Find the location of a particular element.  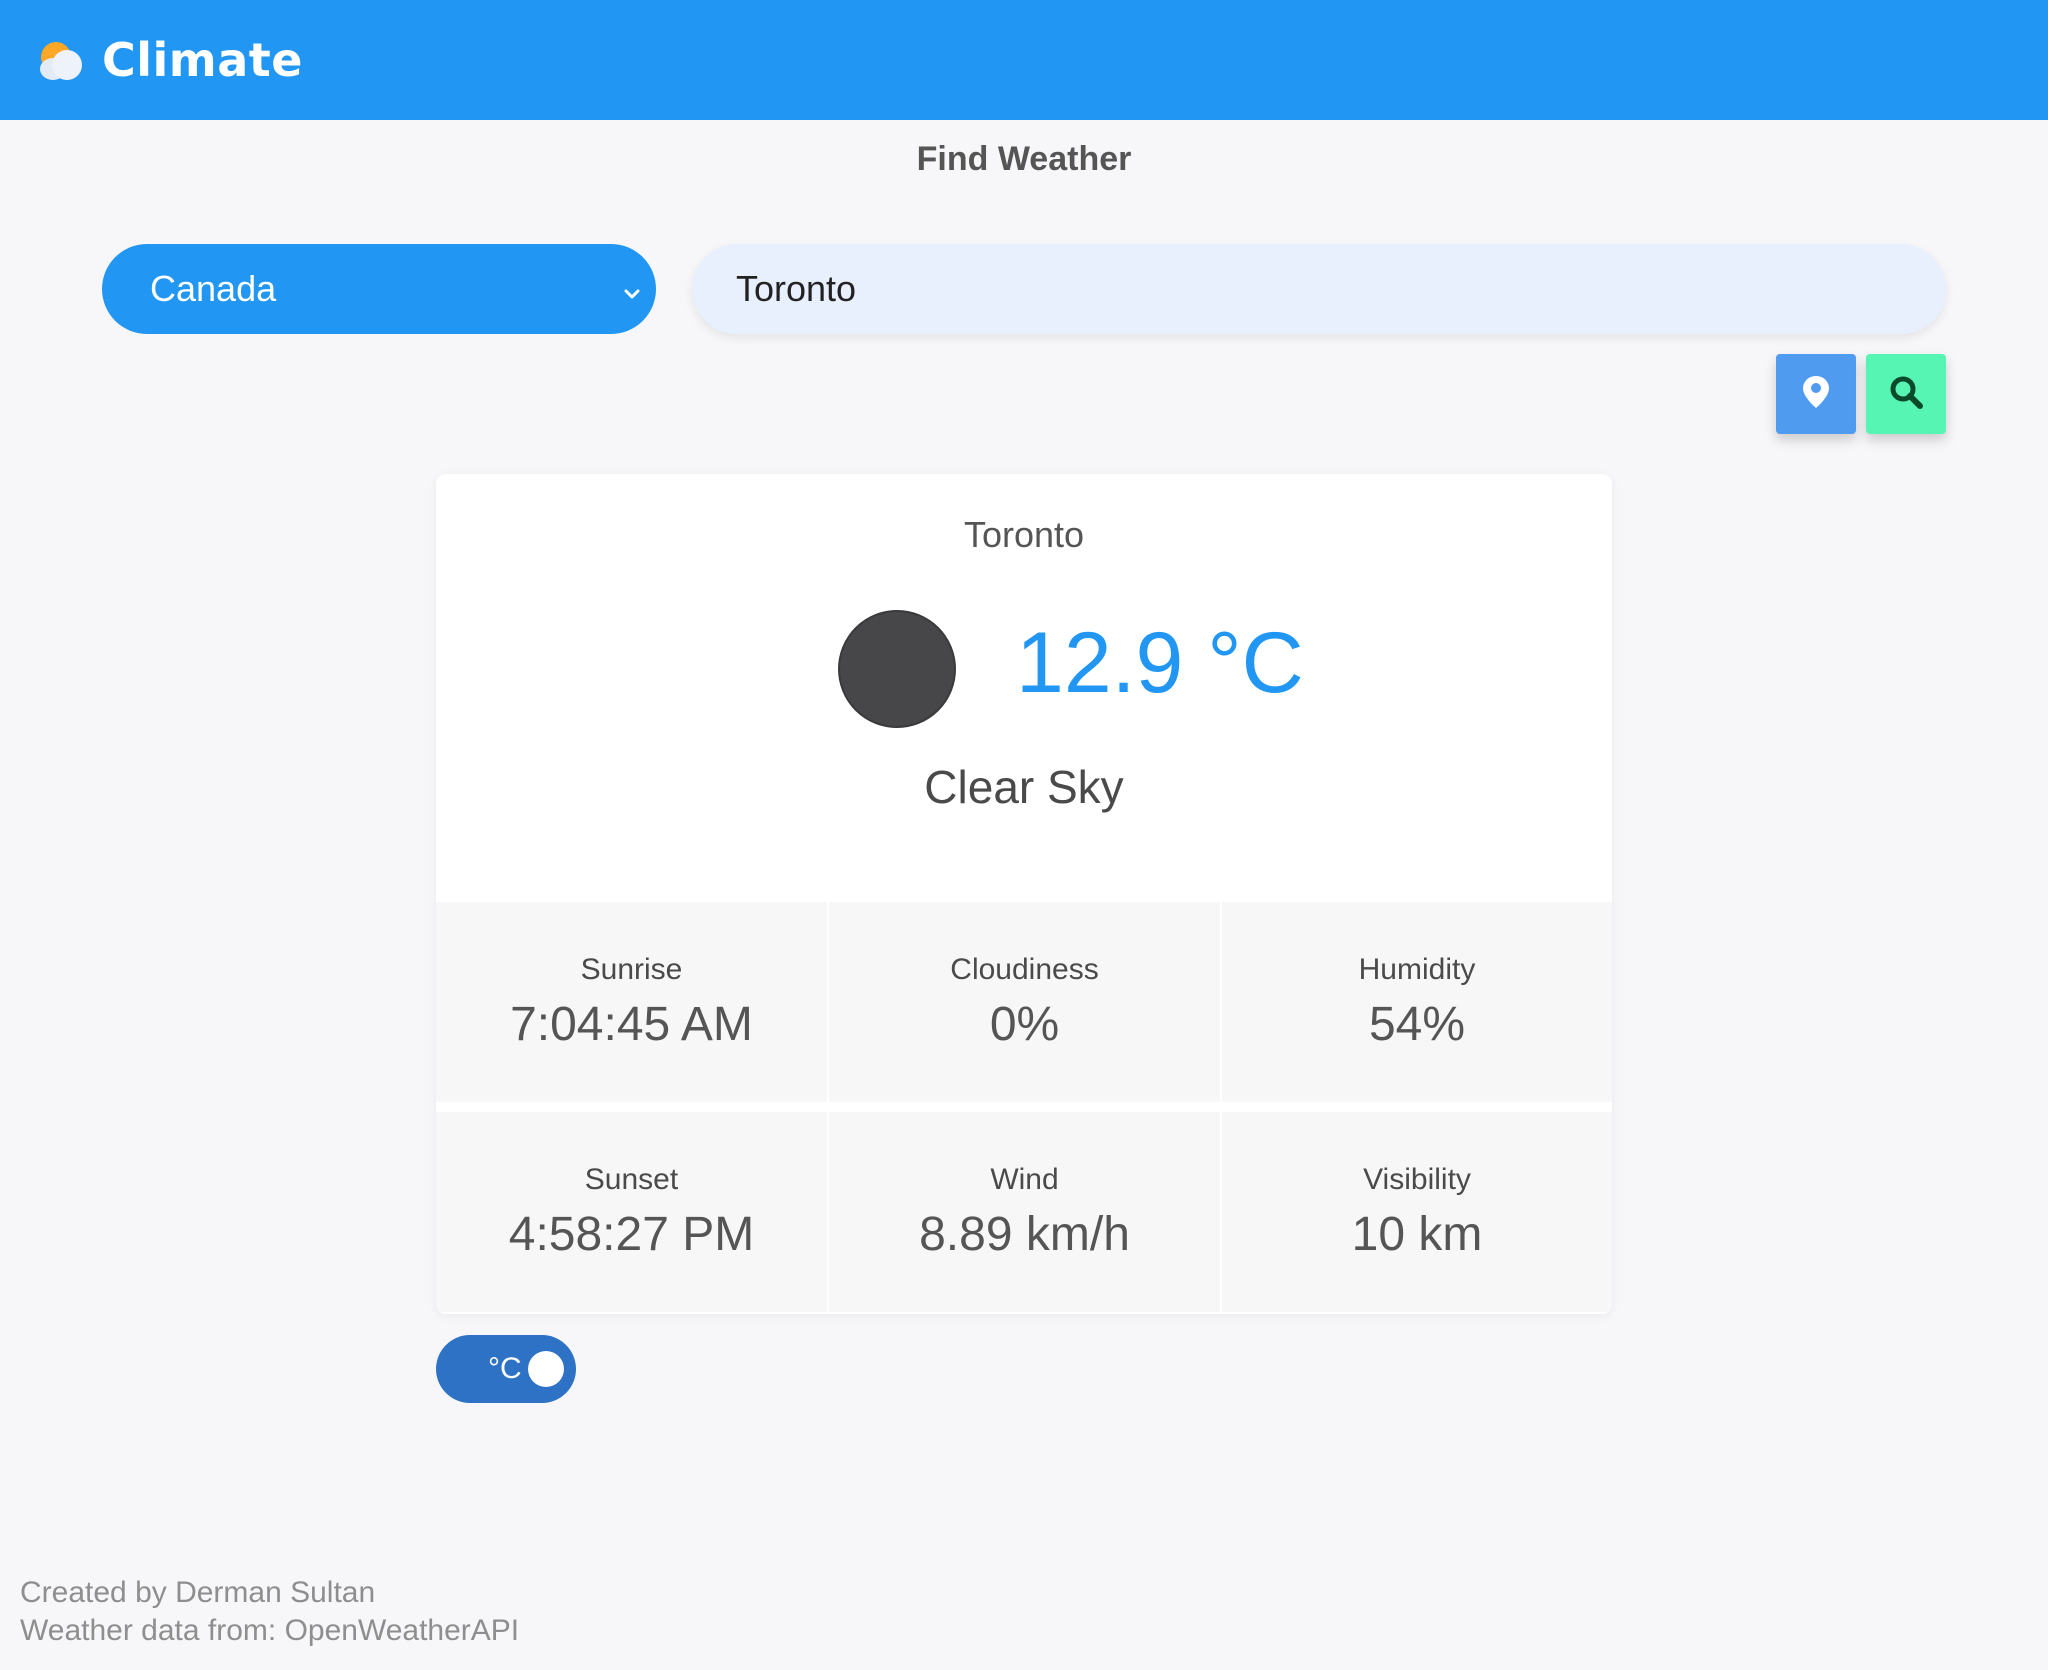

stat-value: 54% is located at coordinates (1417, 1024).